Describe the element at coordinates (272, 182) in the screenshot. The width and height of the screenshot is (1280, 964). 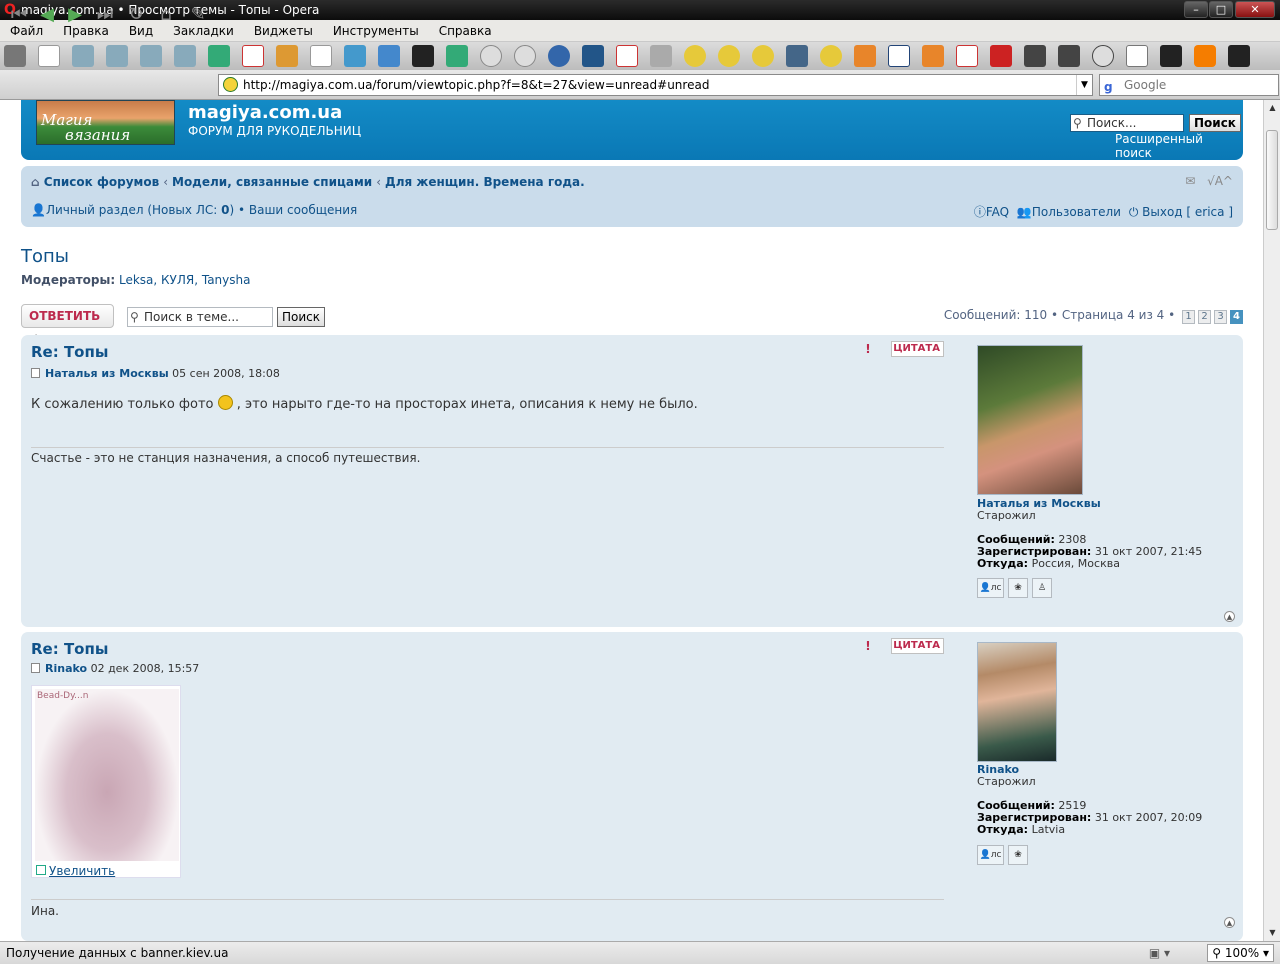
I see `breadcrumb-knitting-models: Модели, связанные спицами` at that location.